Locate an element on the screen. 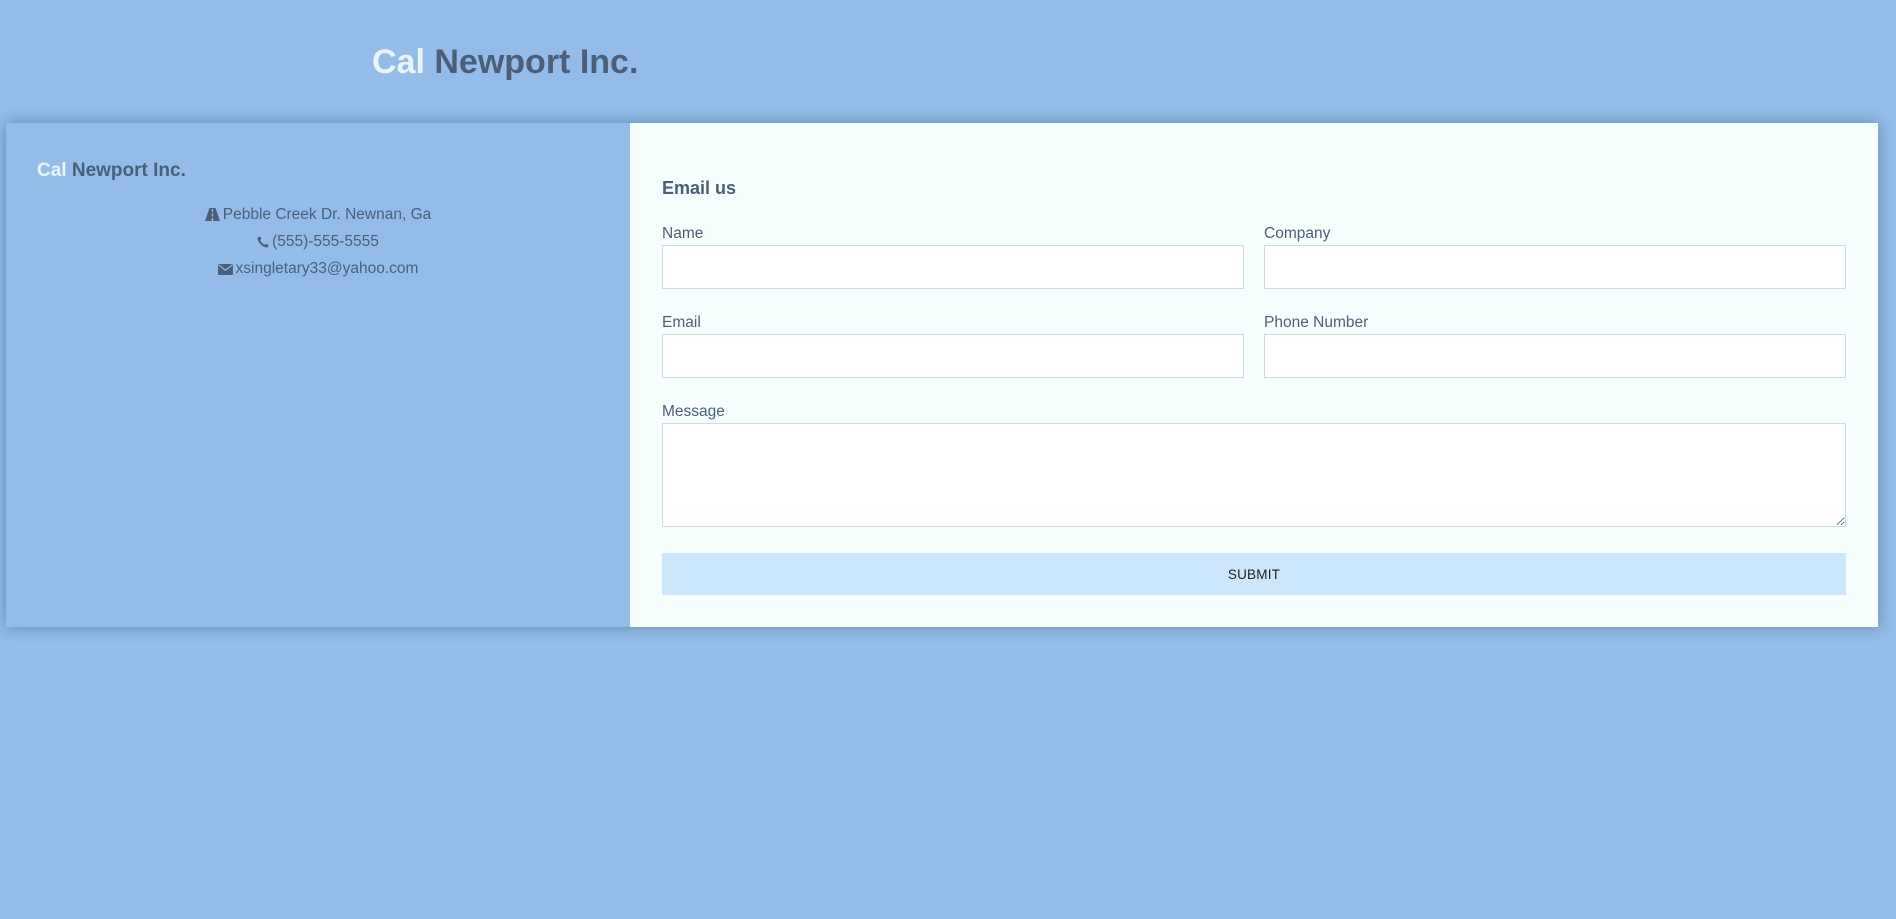 The height and width of the screenshot is (919, 1896). form-heading: Email us is located at coordinates (699, 188).